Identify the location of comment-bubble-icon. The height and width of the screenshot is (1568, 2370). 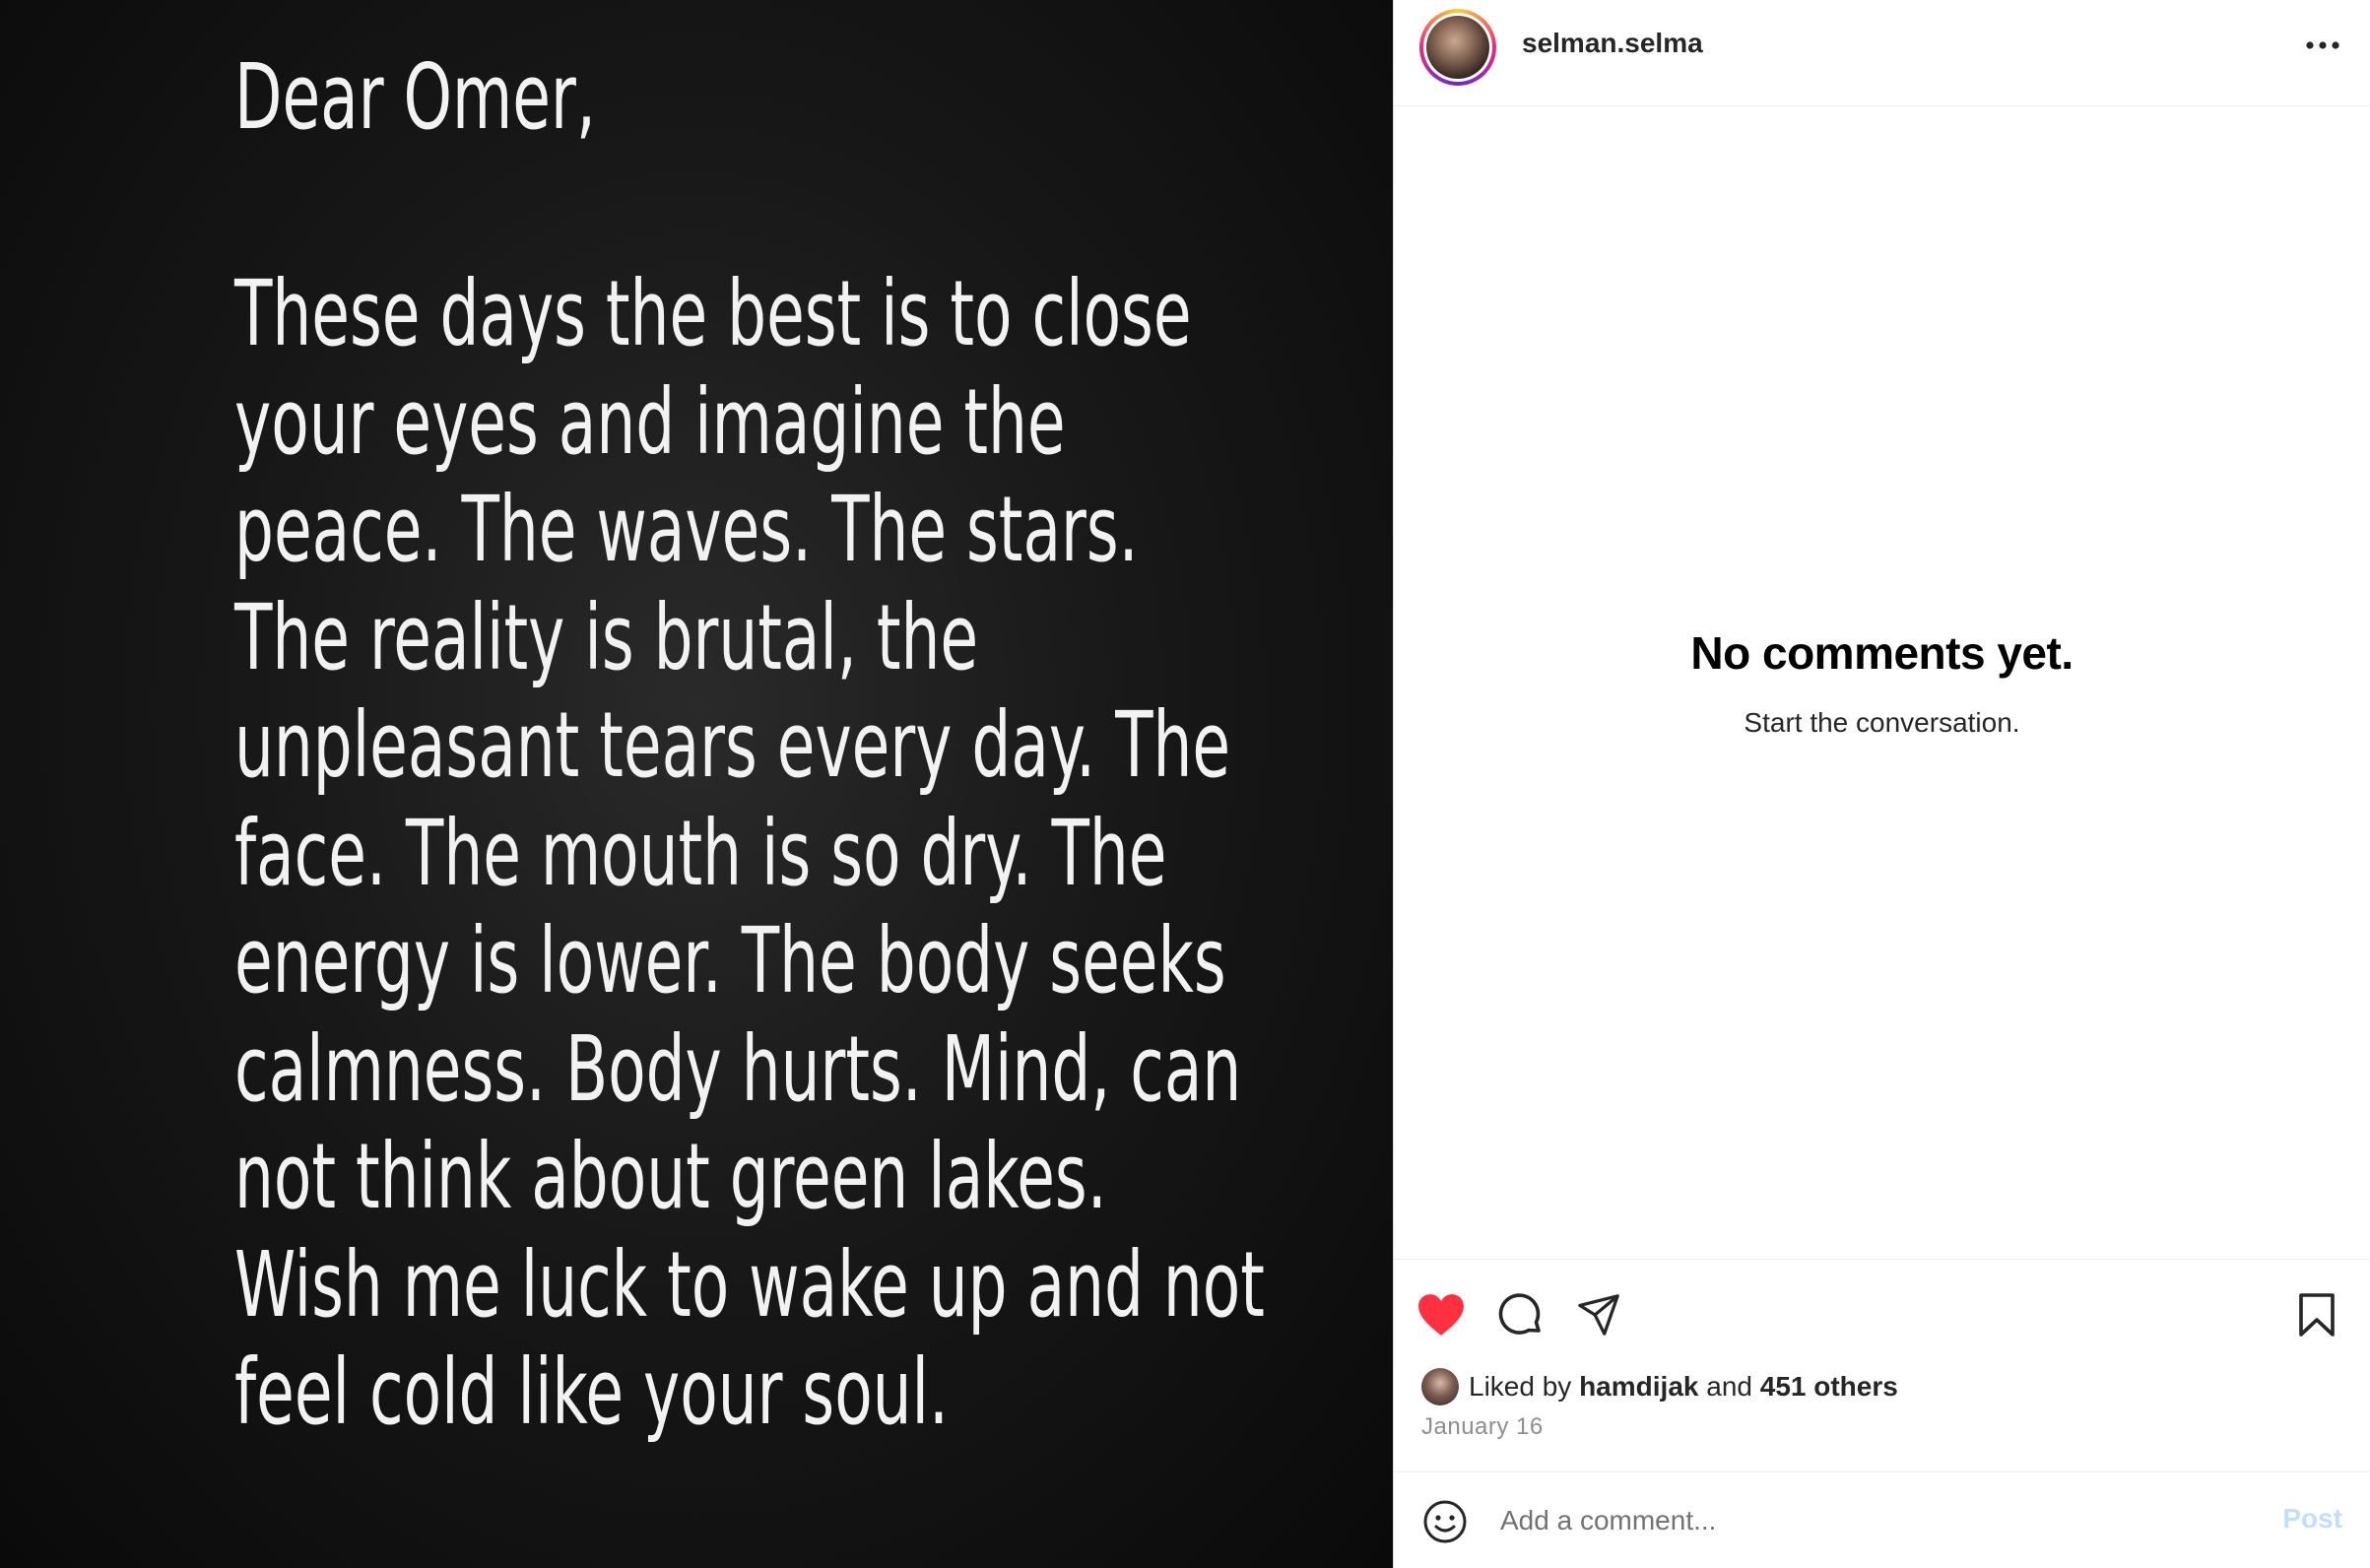
(1520, 1314).